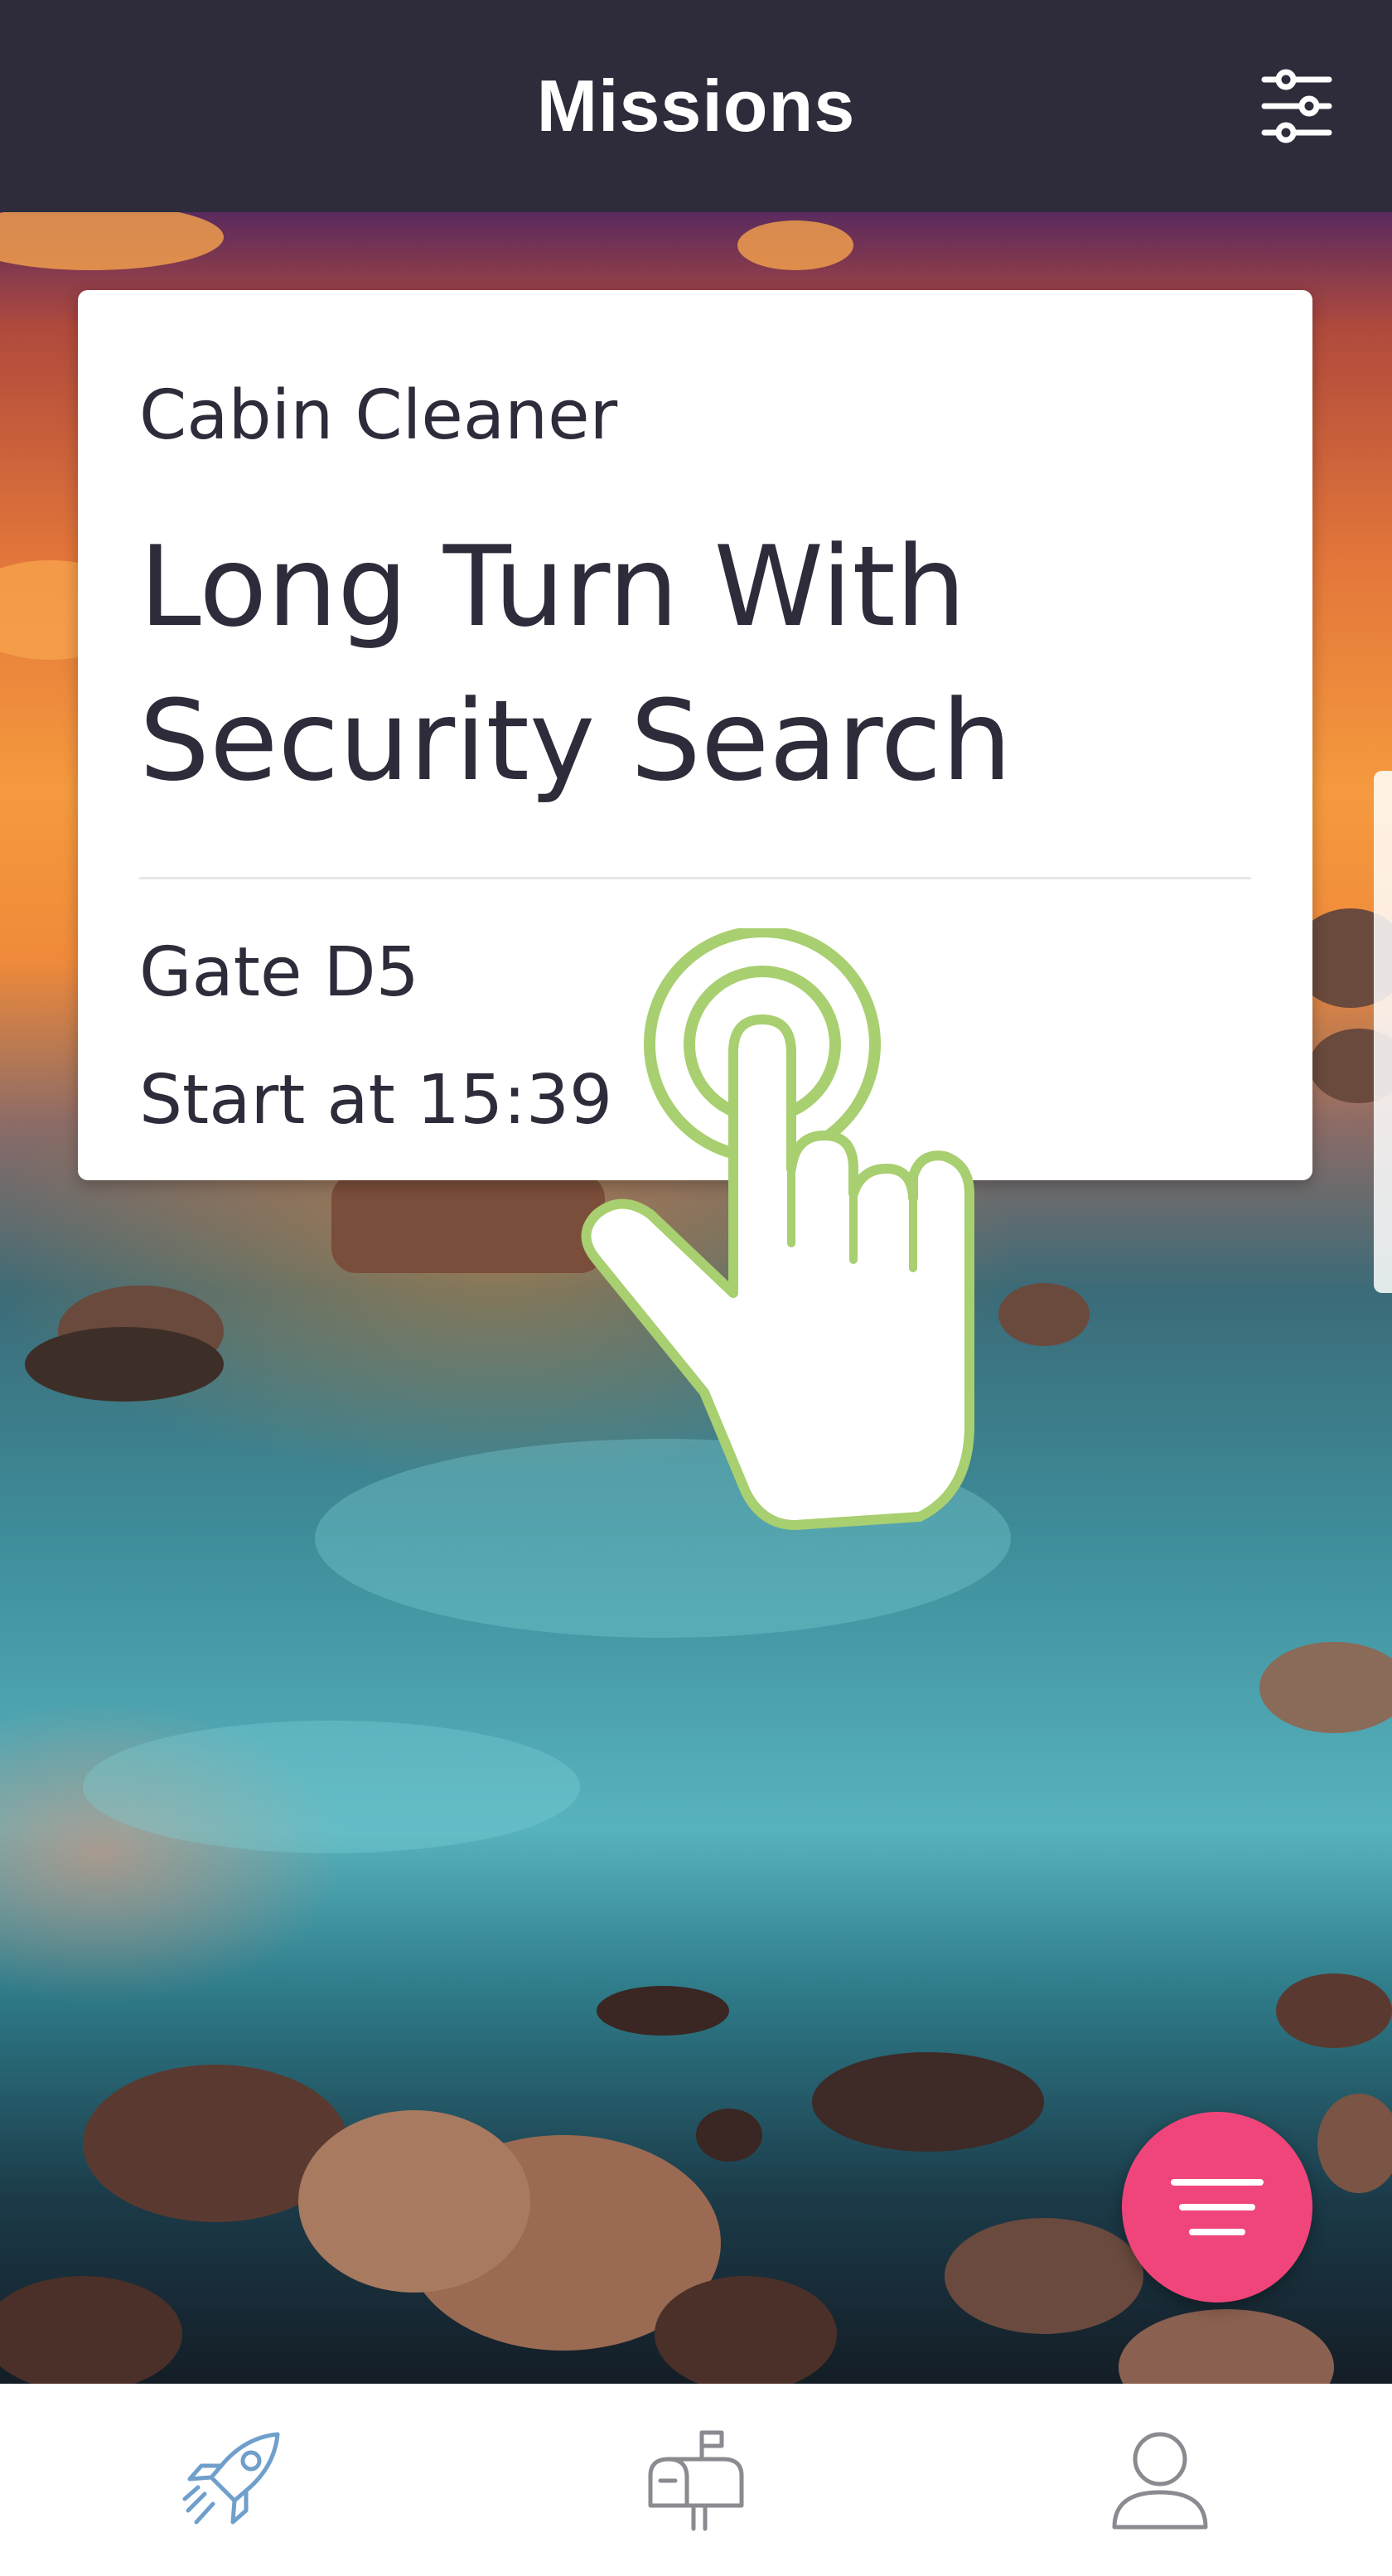 Image resolution: width=1392 pixels, height=2576 pixels. I want to click on menu-lines-icon, so click(1217, 2207).